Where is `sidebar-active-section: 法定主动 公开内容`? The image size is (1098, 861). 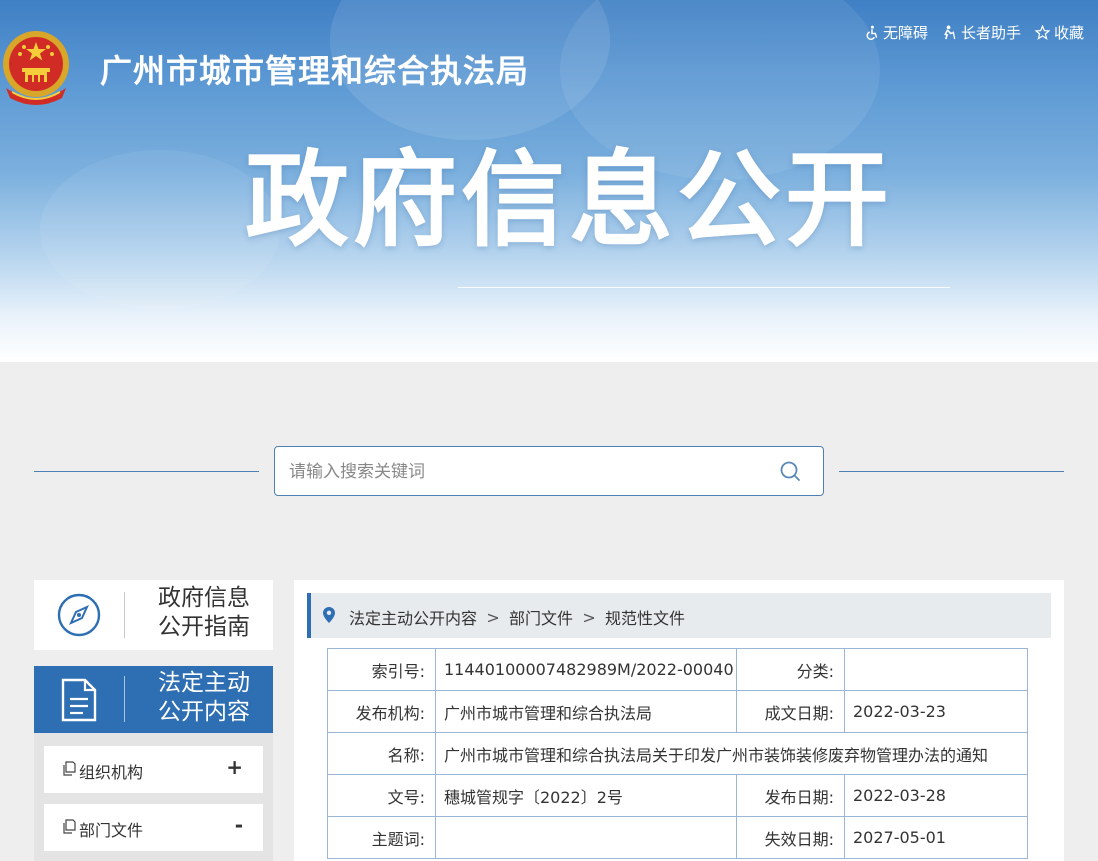
sidebar-active-section: 法定主动 公开内容 is located at coordinates (153, 699).